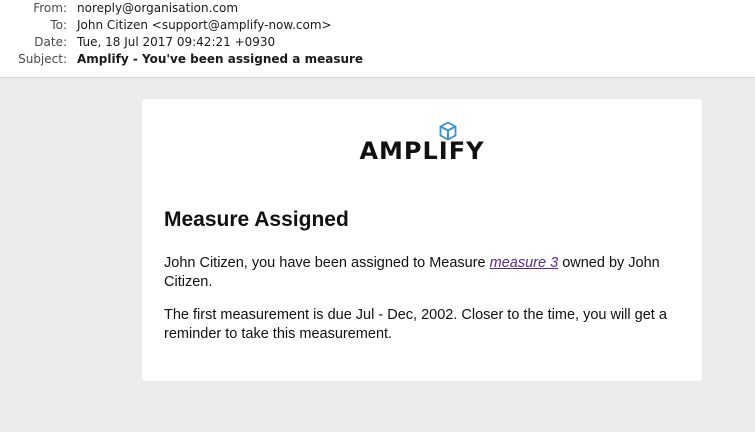 The width and height of the screenshot is (755, 432). Describe the element at coordinates (50, 8) in the screenshot. I see `from-label: From:` at that location.